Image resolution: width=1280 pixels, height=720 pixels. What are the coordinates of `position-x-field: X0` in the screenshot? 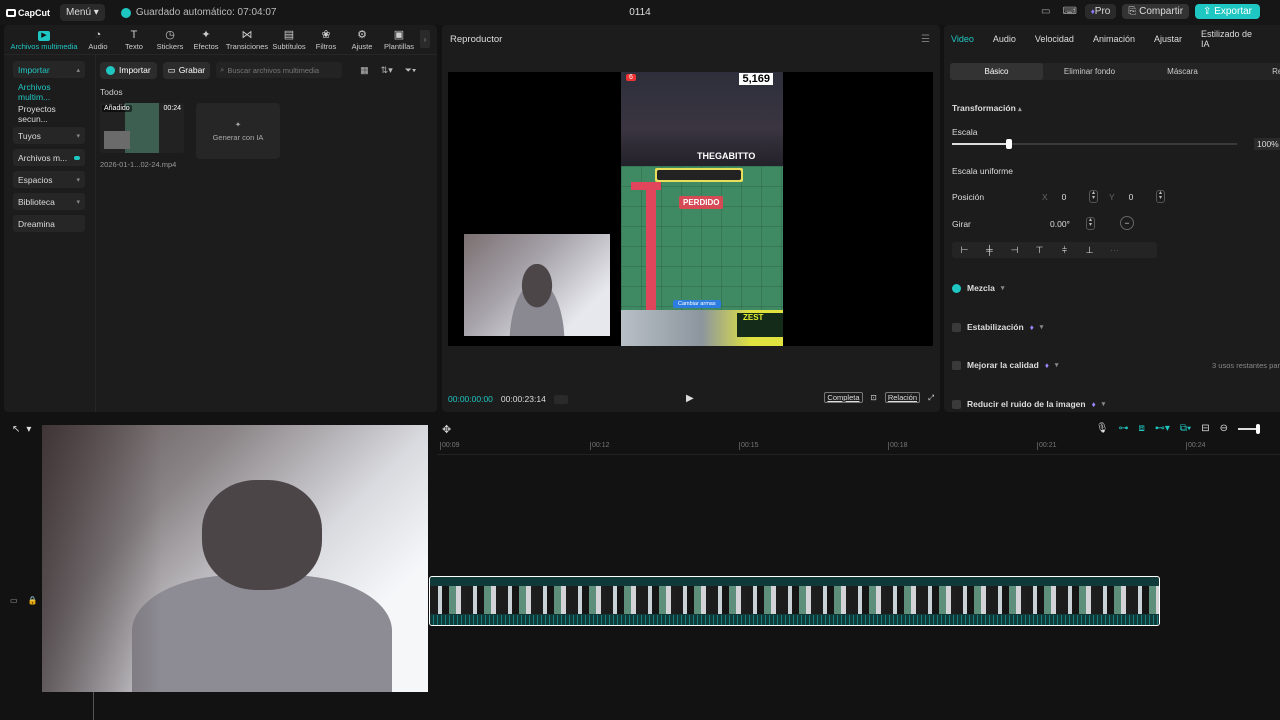 It's located at (1054, 196).